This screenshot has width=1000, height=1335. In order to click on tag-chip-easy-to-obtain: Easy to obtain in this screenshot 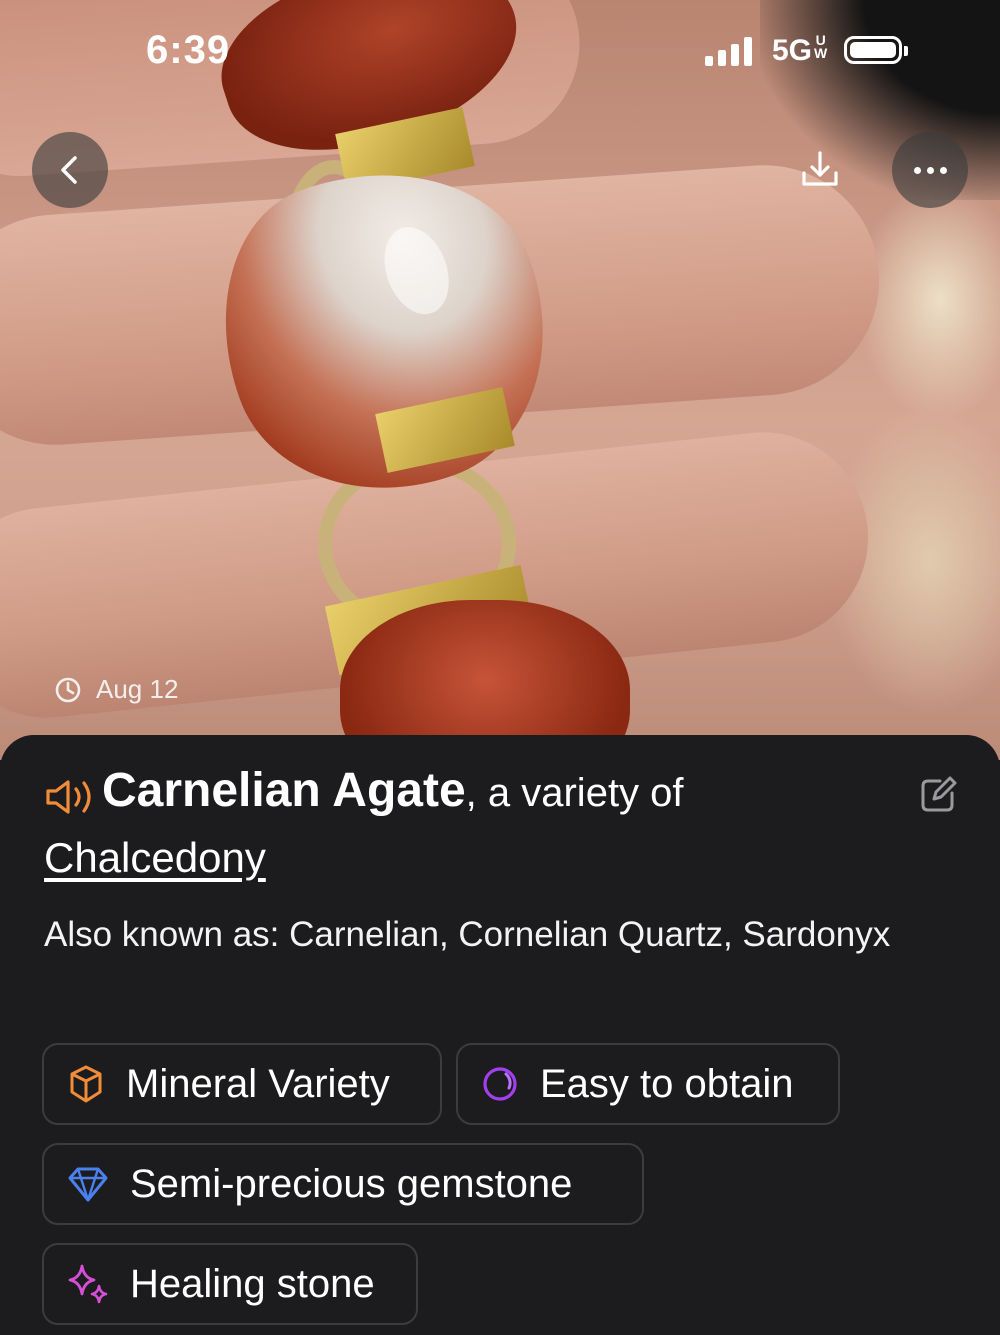, I will do `click(648, 1084)`.